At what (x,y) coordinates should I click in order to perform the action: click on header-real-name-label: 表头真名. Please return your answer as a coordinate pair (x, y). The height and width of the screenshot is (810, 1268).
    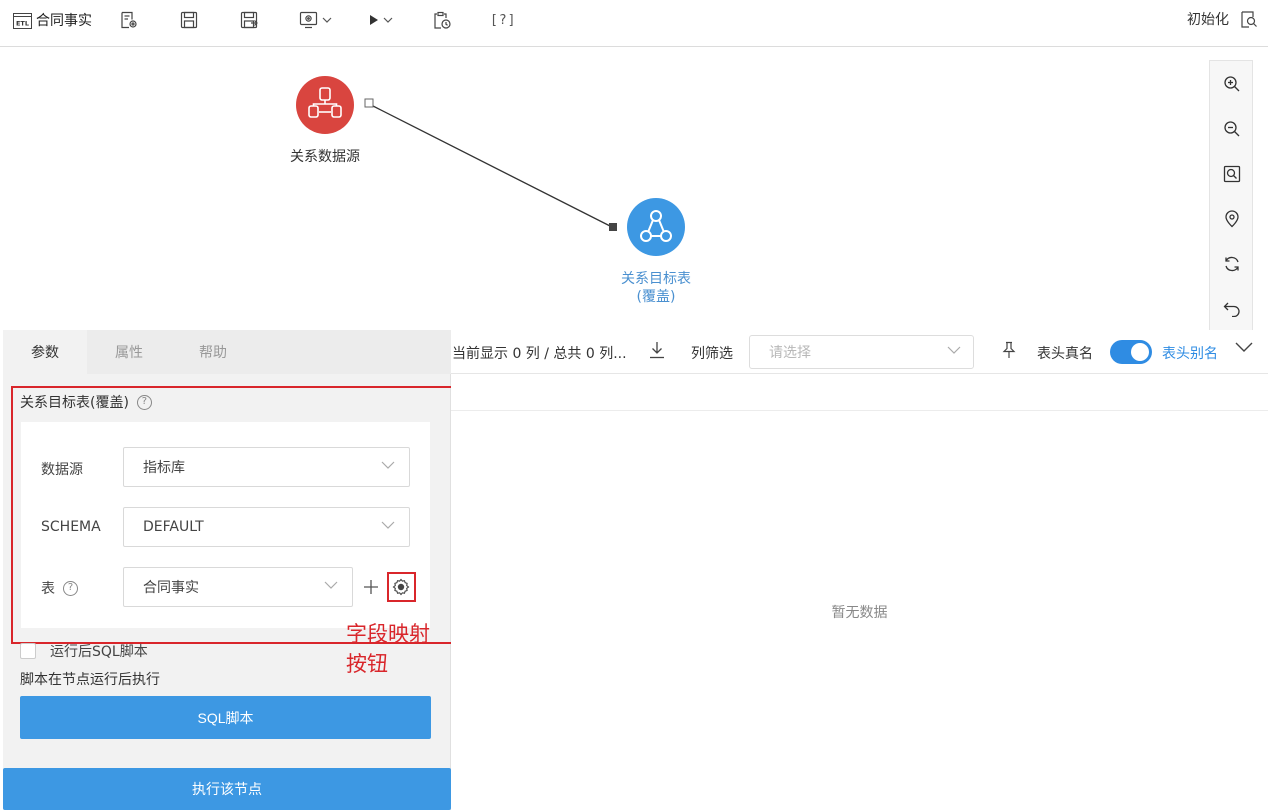
    Looking at the image, I should click on (1065, 354).